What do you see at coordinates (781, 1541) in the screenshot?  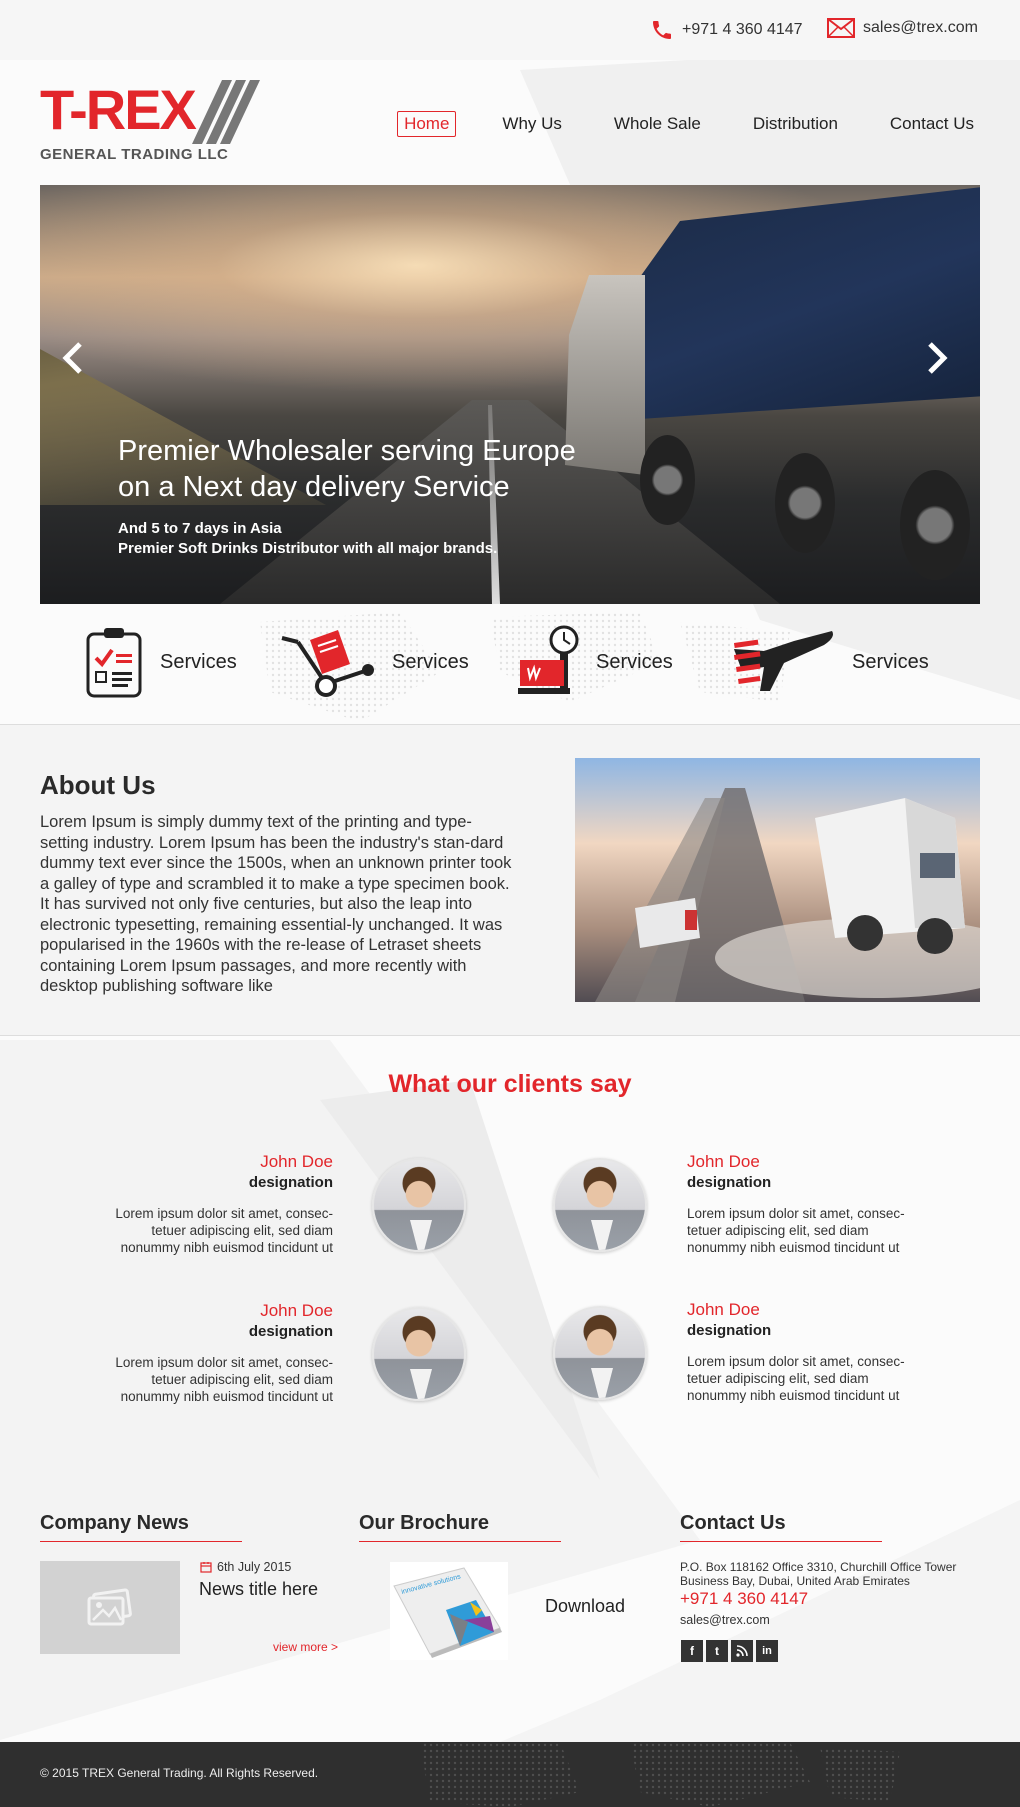 I see `contact-divider` at bounding box center [781, 1541].